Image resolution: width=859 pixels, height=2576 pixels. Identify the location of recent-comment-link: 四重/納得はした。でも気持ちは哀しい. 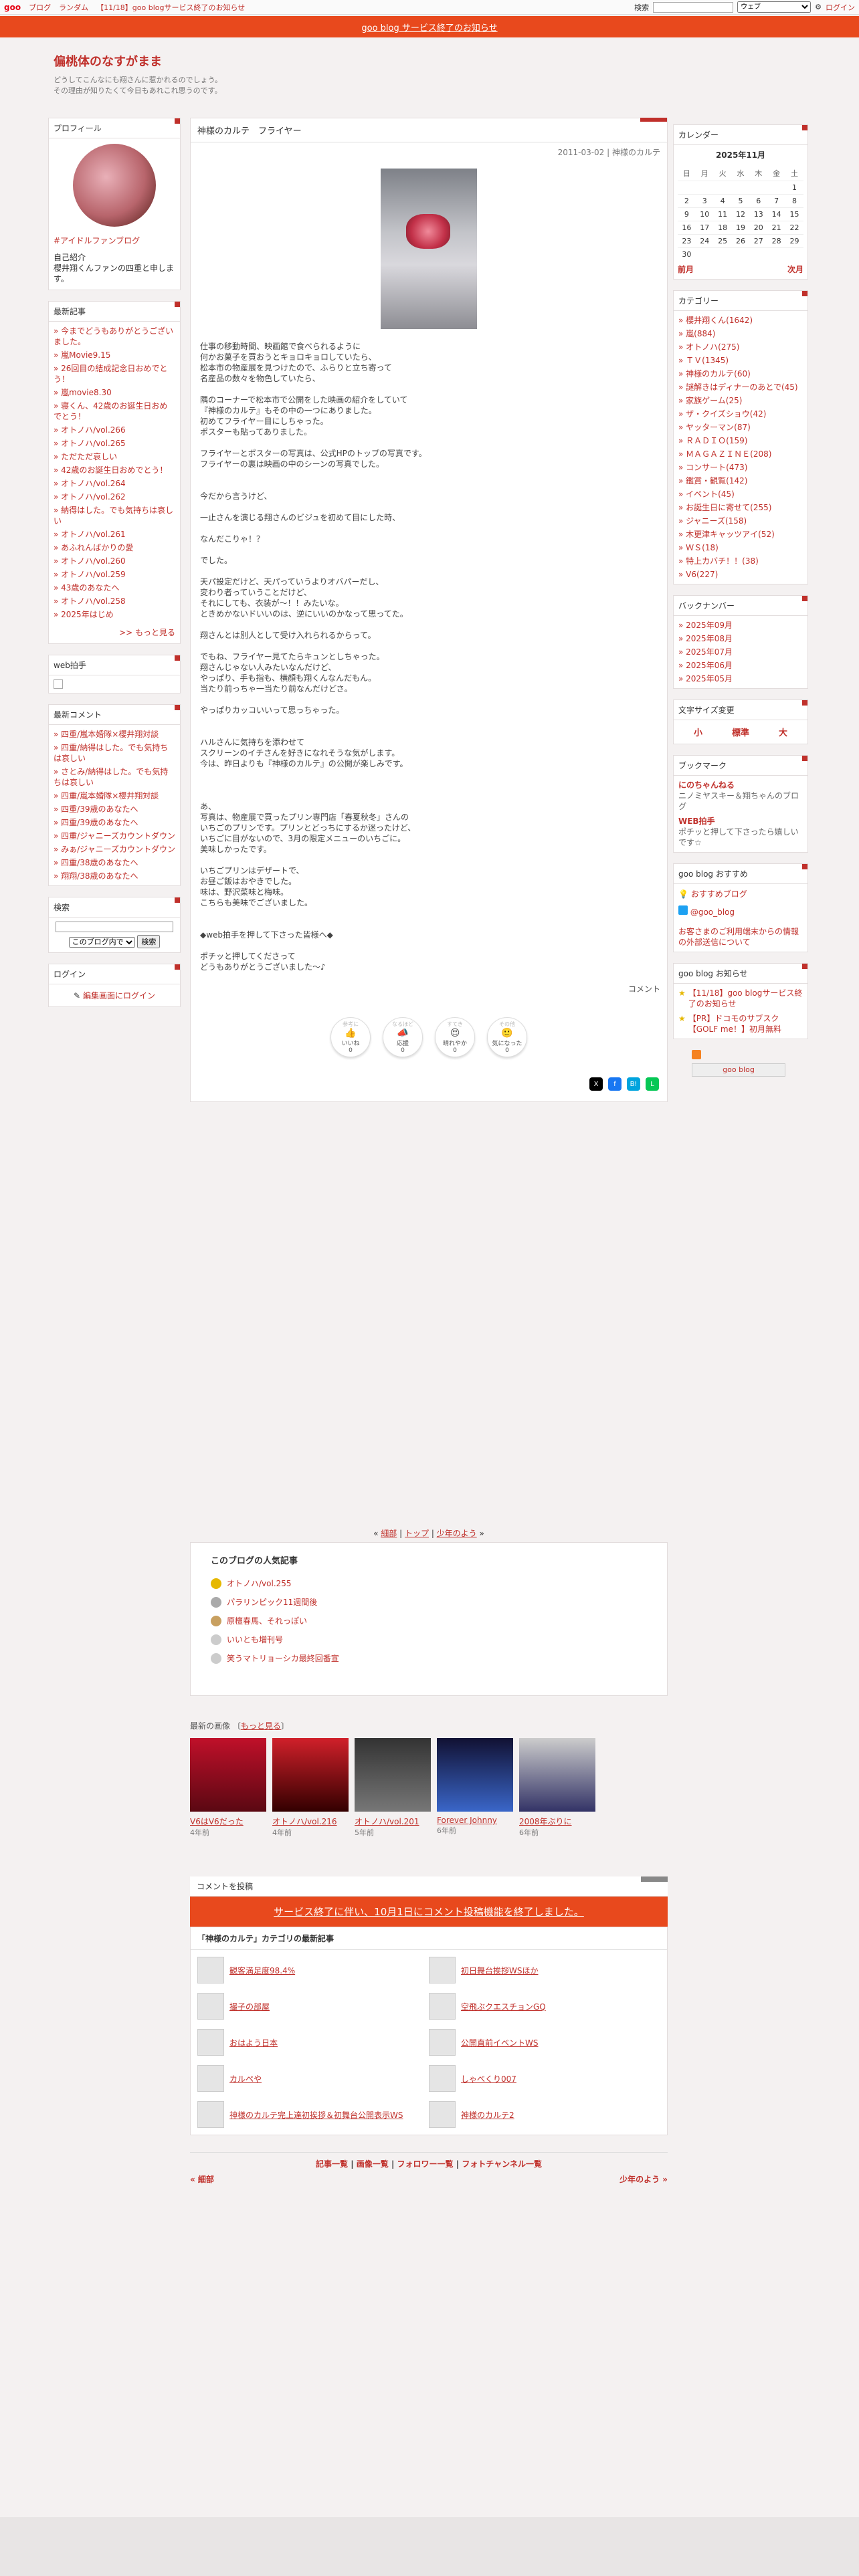
(111, 753).